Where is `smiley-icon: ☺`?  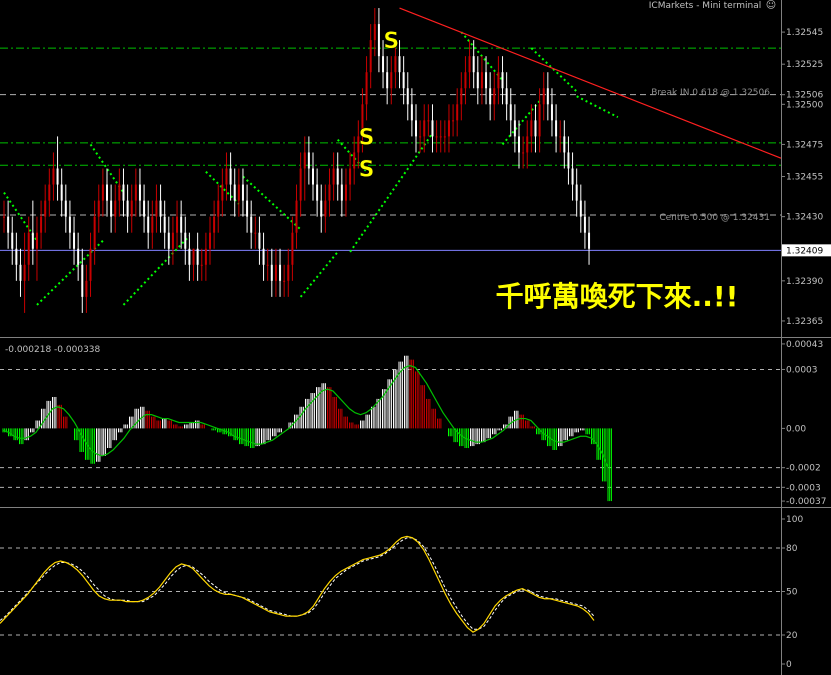 smiley-icon: ☺ is located at coordinates (771, 5).